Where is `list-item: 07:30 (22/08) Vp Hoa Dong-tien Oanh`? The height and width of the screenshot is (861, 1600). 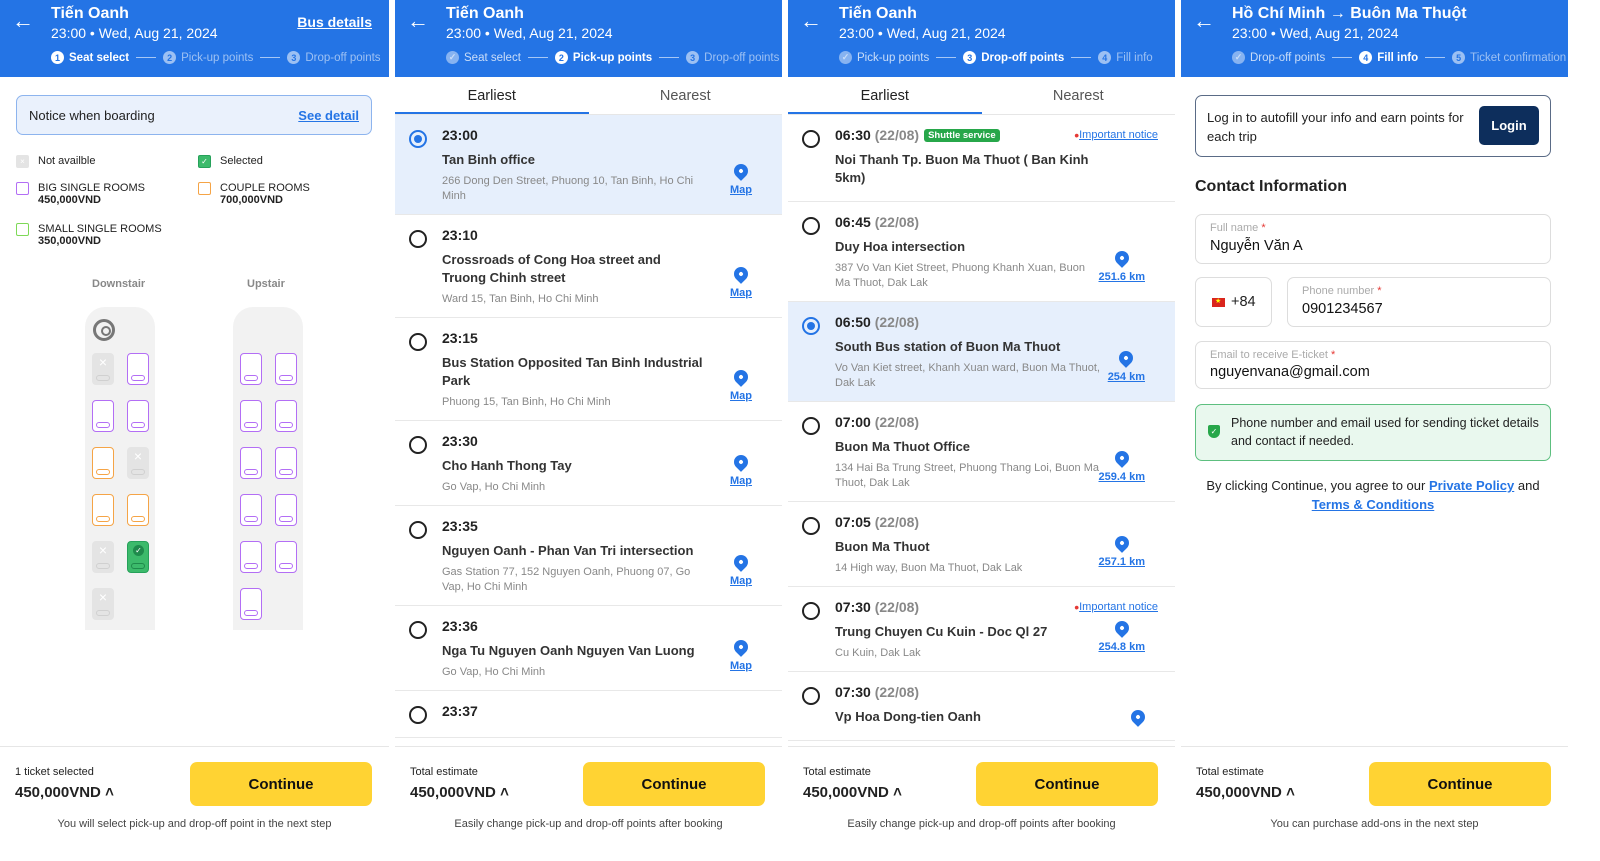 list-item: 07:30 (22/08) Vp Hoa Dong-tien Oanh is located at coordinates (981, 706).